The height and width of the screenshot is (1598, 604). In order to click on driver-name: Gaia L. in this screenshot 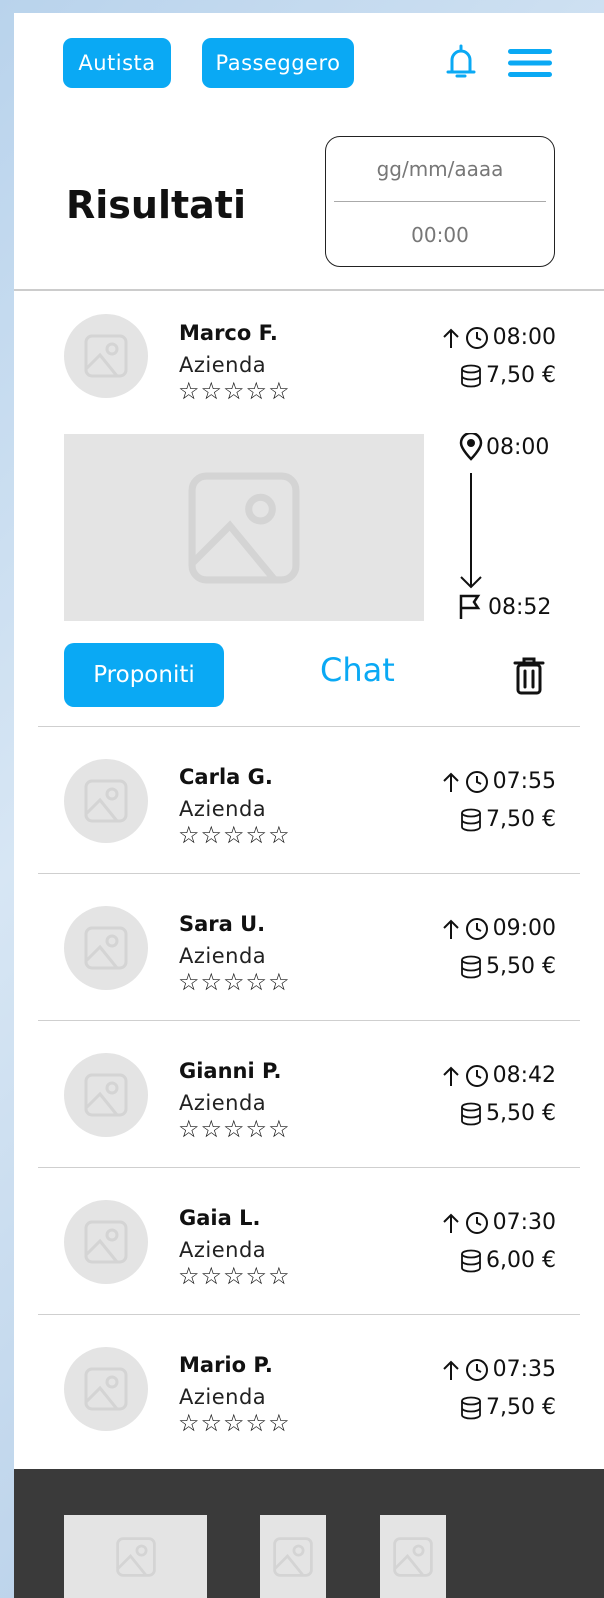, I will do `click(220, 1218)`.